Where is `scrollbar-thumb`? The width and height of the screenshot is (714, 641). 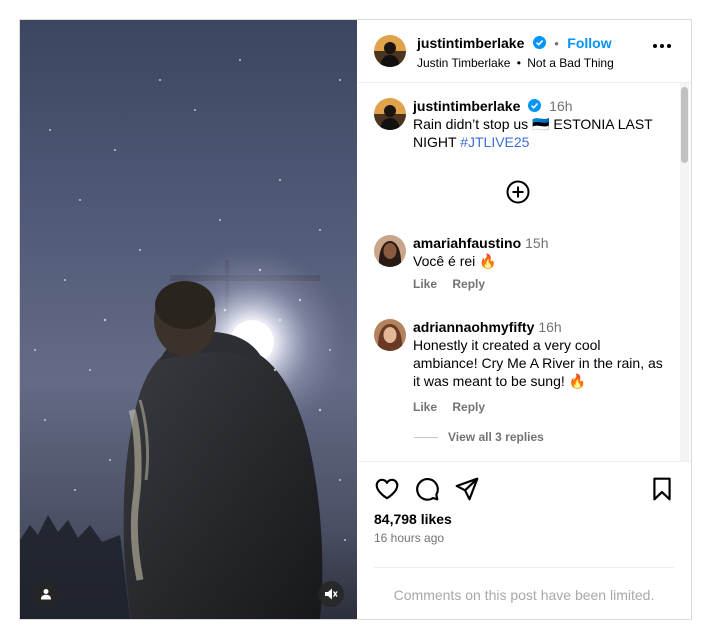 scrollbar-thumb is located at coordinates (684, 125).